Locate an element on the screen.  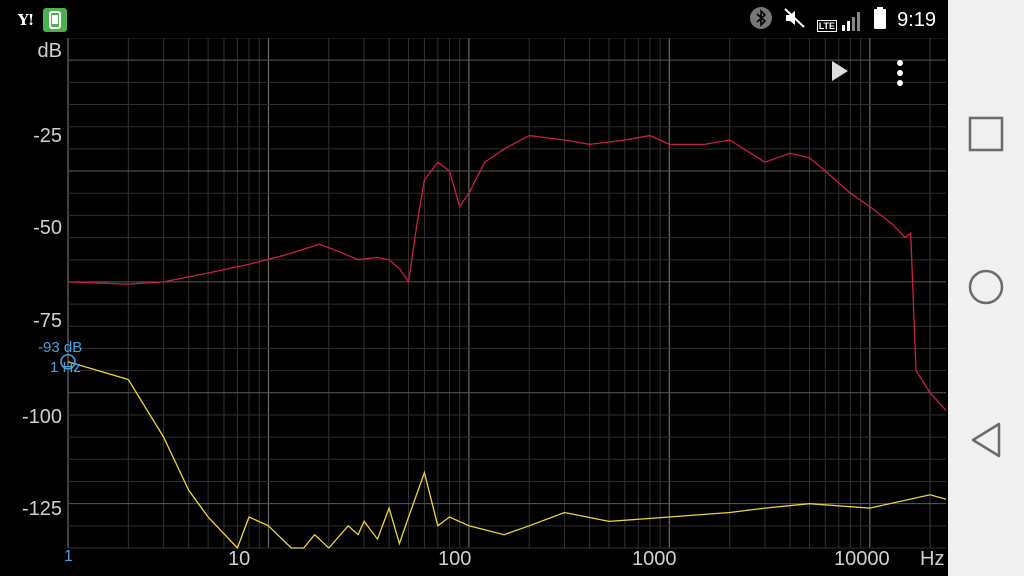
back-triangle-icon is located at coordinates (986, 440).